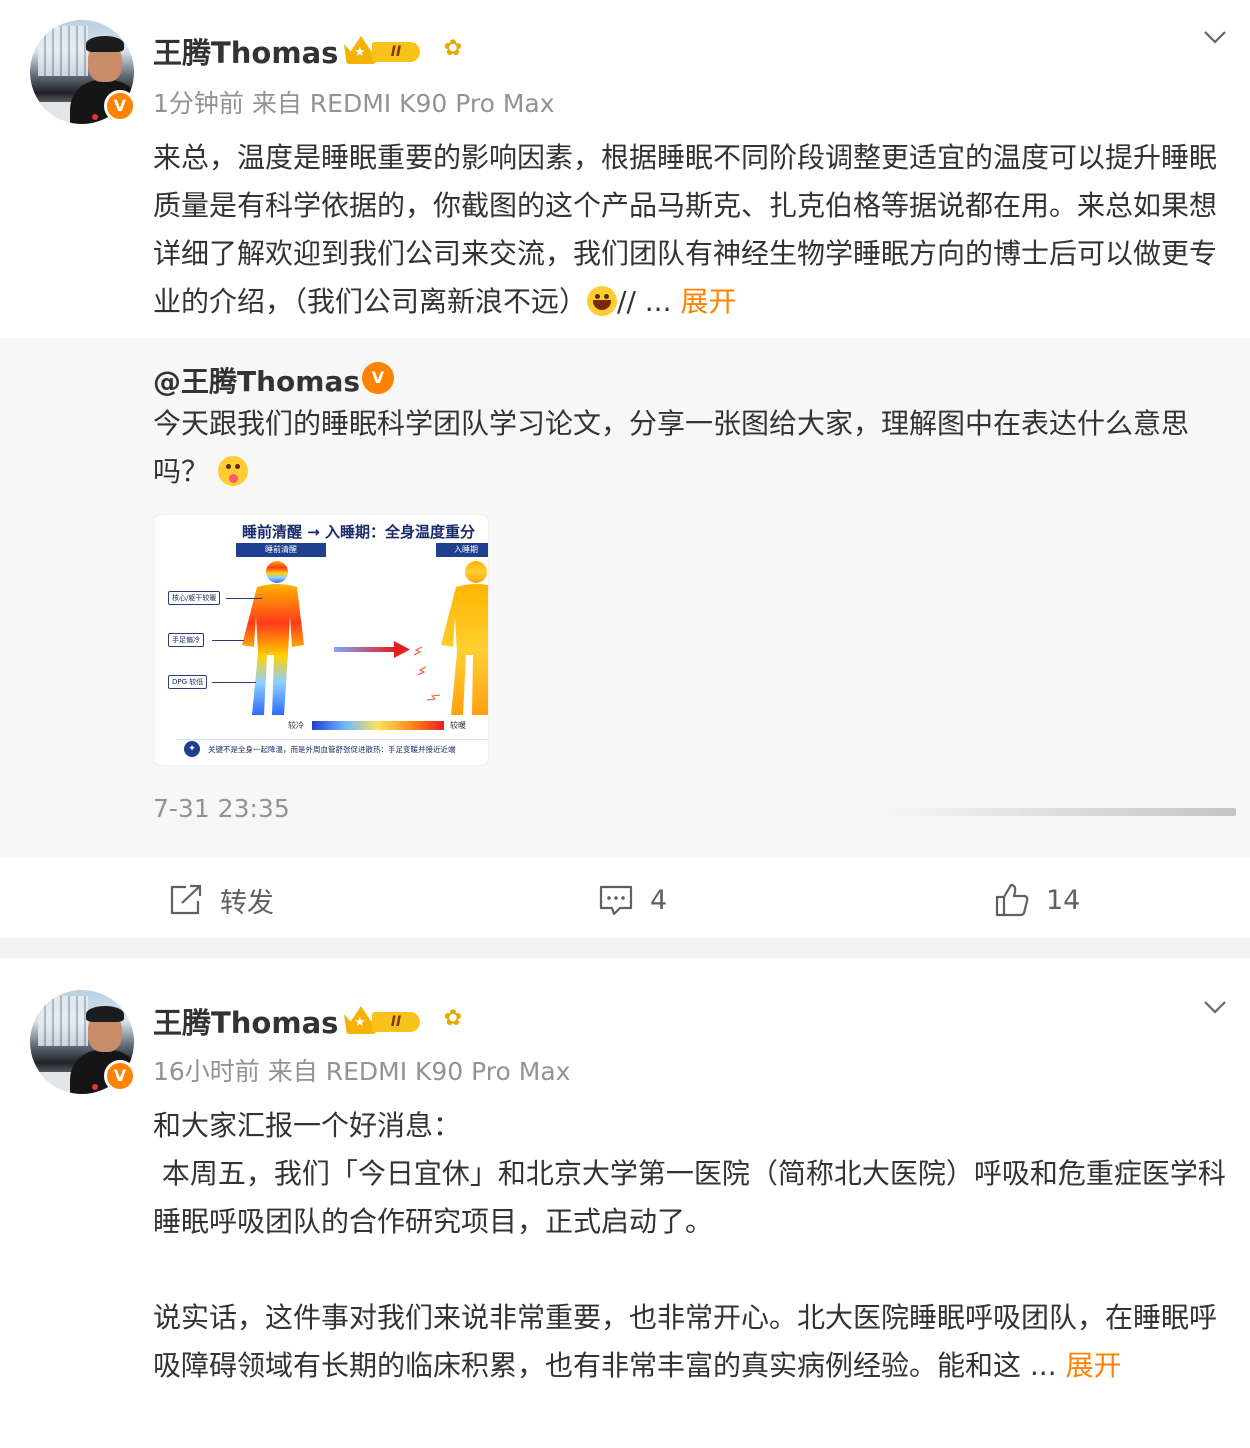  Describe the element at coordinates (362, 1071) in the screenshot. I see `post-meta: 16小时前 来自 REDMI K90 Pro Max` at that location.